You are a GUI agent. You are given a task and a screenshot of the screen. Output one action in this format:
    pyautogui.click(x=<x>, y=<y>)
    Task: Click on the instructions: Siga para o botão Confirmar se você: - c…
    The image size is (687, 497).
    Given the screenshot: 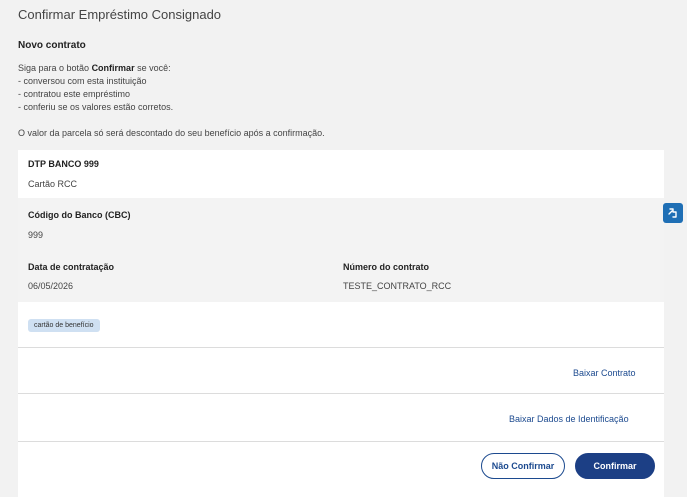 What is the action you would take?
    pyautogui.click(x=95, y=88)
    